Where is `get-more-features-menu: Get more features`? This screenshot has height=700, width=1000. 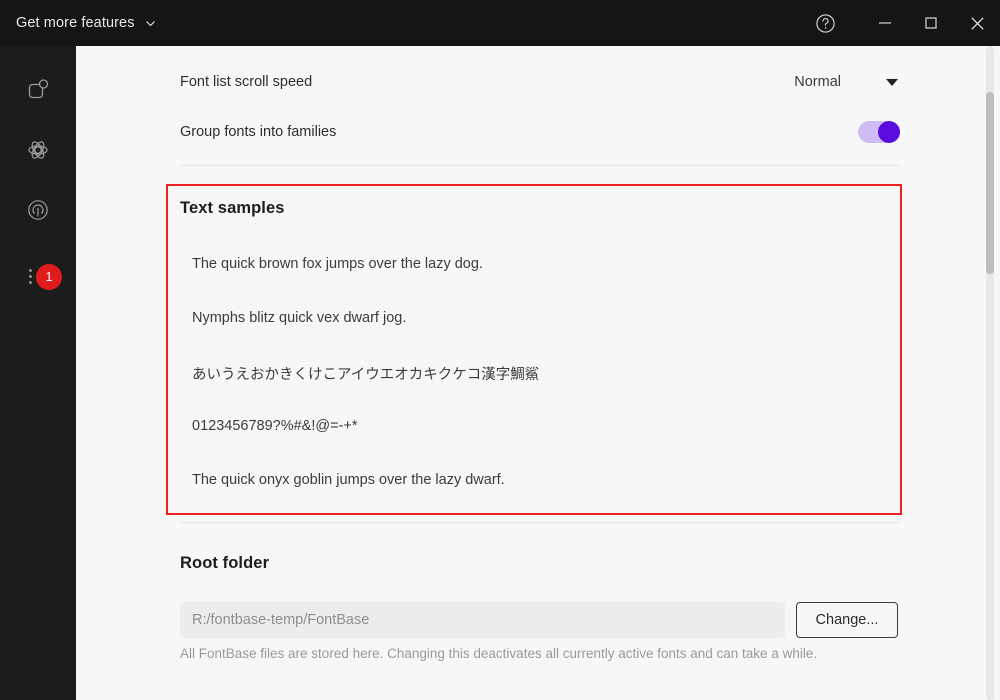
get-more-features-menu: Get more features is located at coordinates (78, 23).